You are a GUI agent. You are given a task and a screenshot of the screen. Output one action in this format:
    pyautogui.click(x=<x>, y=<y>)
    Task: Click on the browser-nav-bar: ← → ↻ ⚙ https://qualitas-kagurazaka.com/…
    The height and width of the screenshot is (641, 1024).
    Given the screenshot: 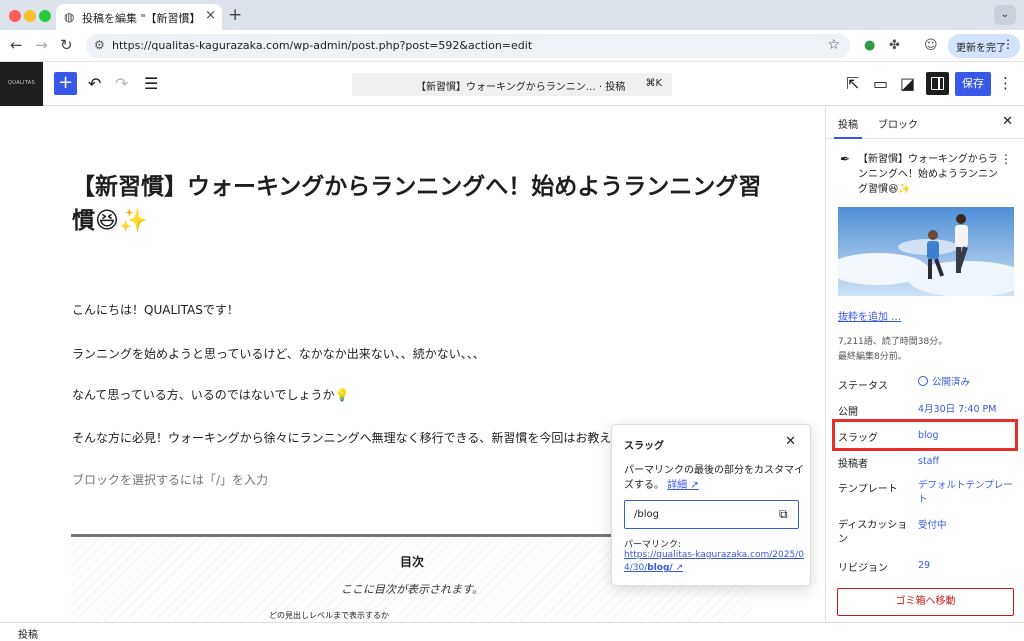 What is the action you would take?
    pyautogui.click(x=512, y=46)
    